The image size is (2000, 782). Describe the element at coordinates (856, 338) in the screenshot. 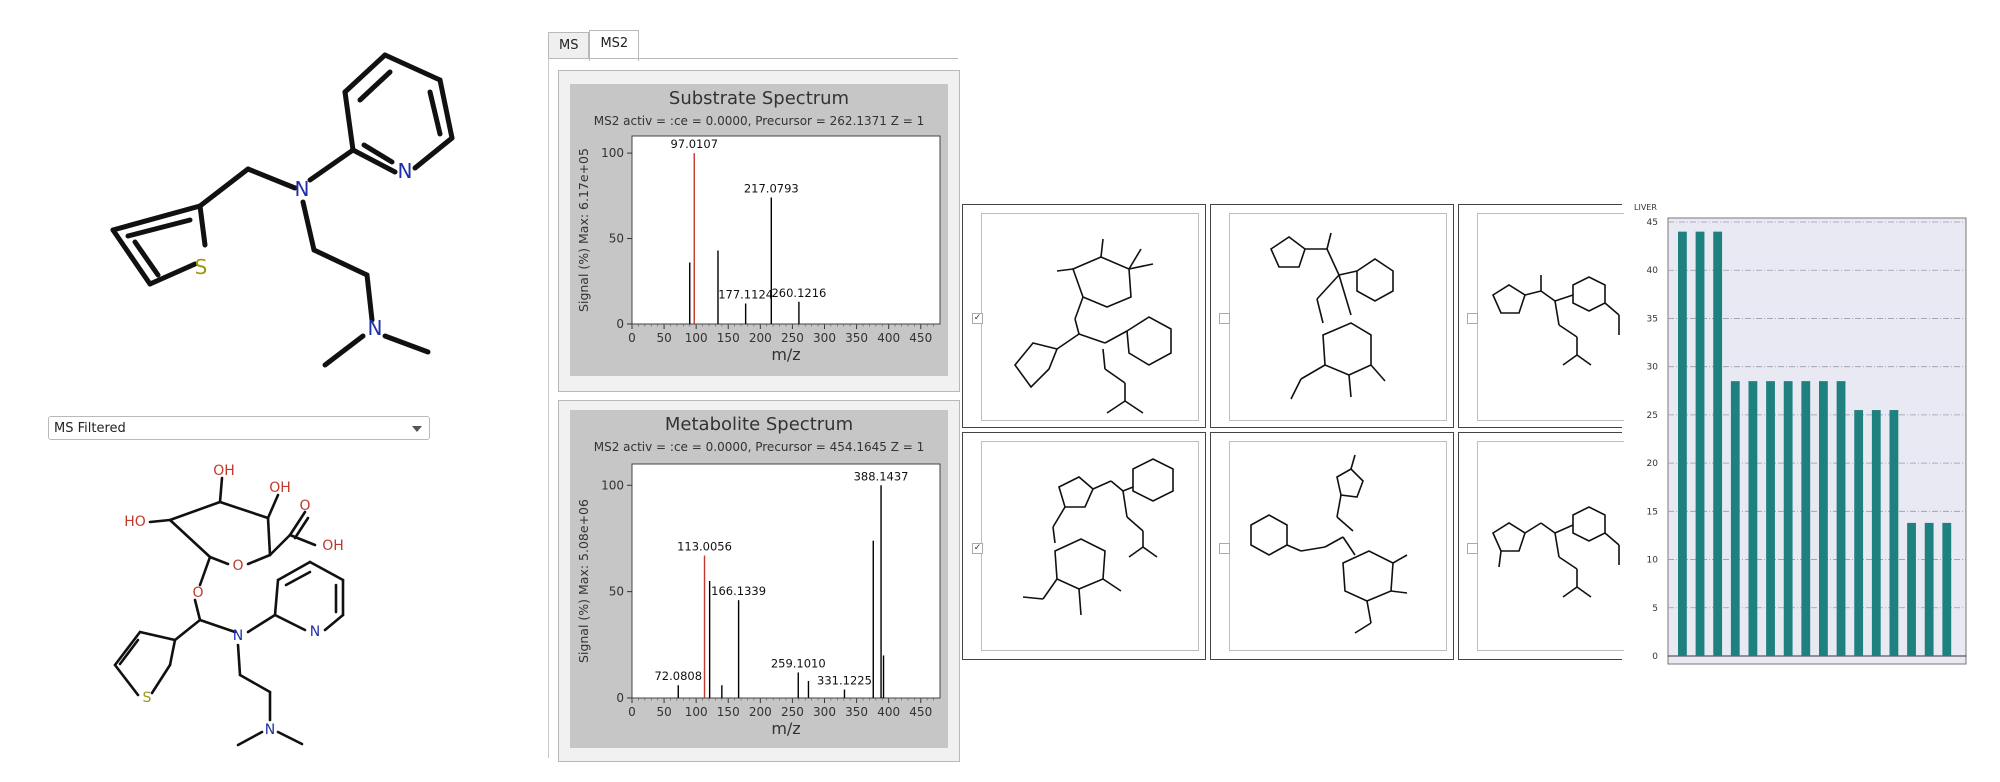

I see `substrate-x-tick-label: 350` at that location.